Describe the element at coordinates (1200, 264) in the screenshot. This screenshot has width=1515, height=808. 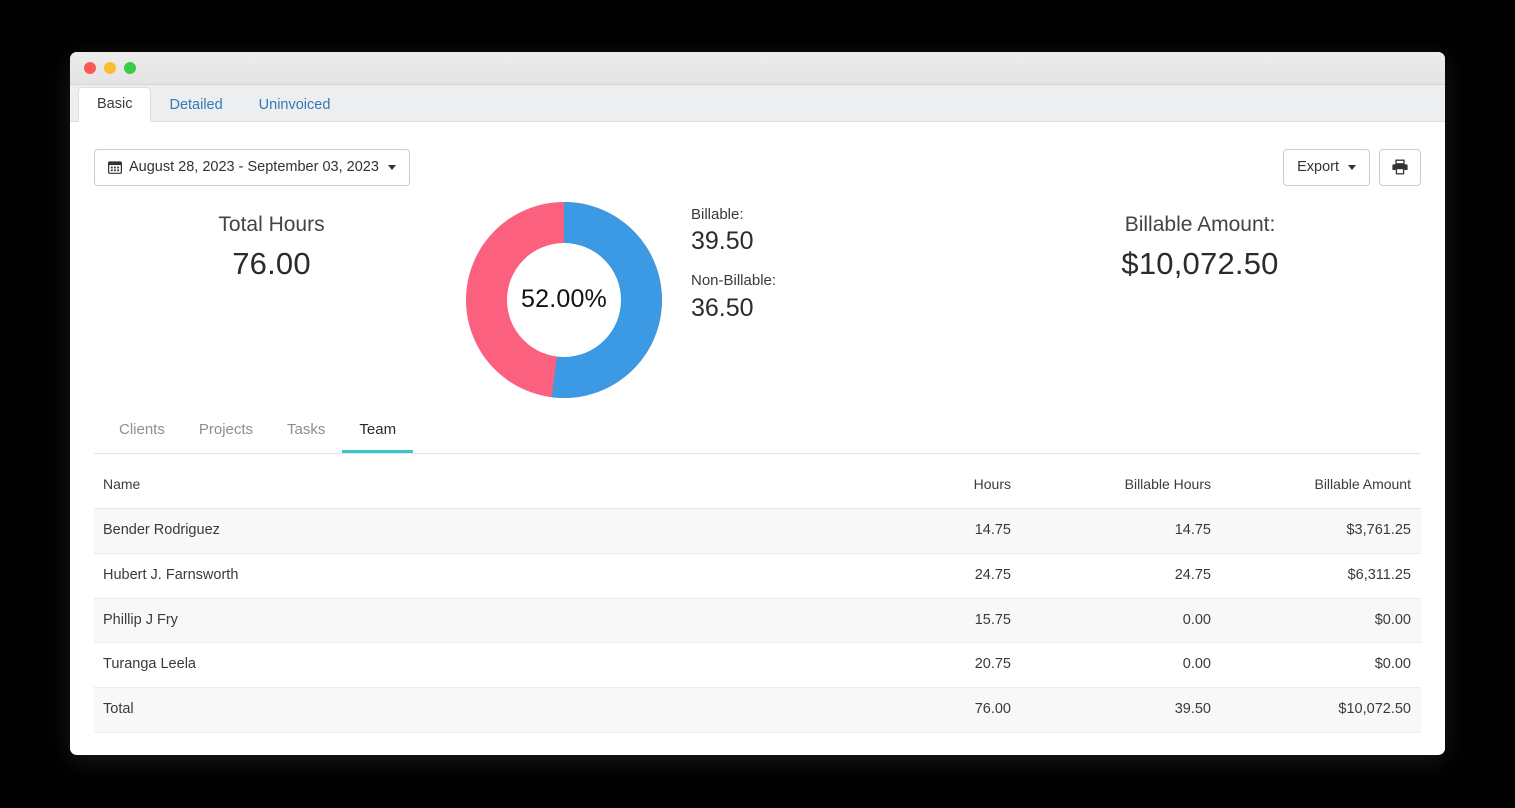
I see `billable-amount-value: $10,072.50` at that location.